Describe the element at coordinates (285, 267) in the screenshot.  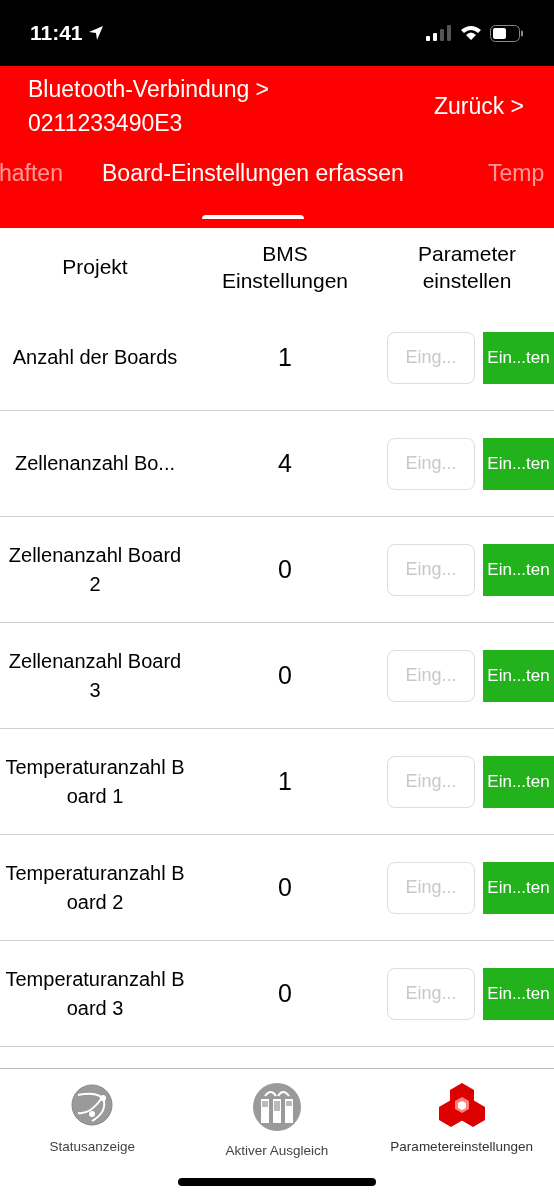
I see `column-header: BMS Einstellungen` at that location.